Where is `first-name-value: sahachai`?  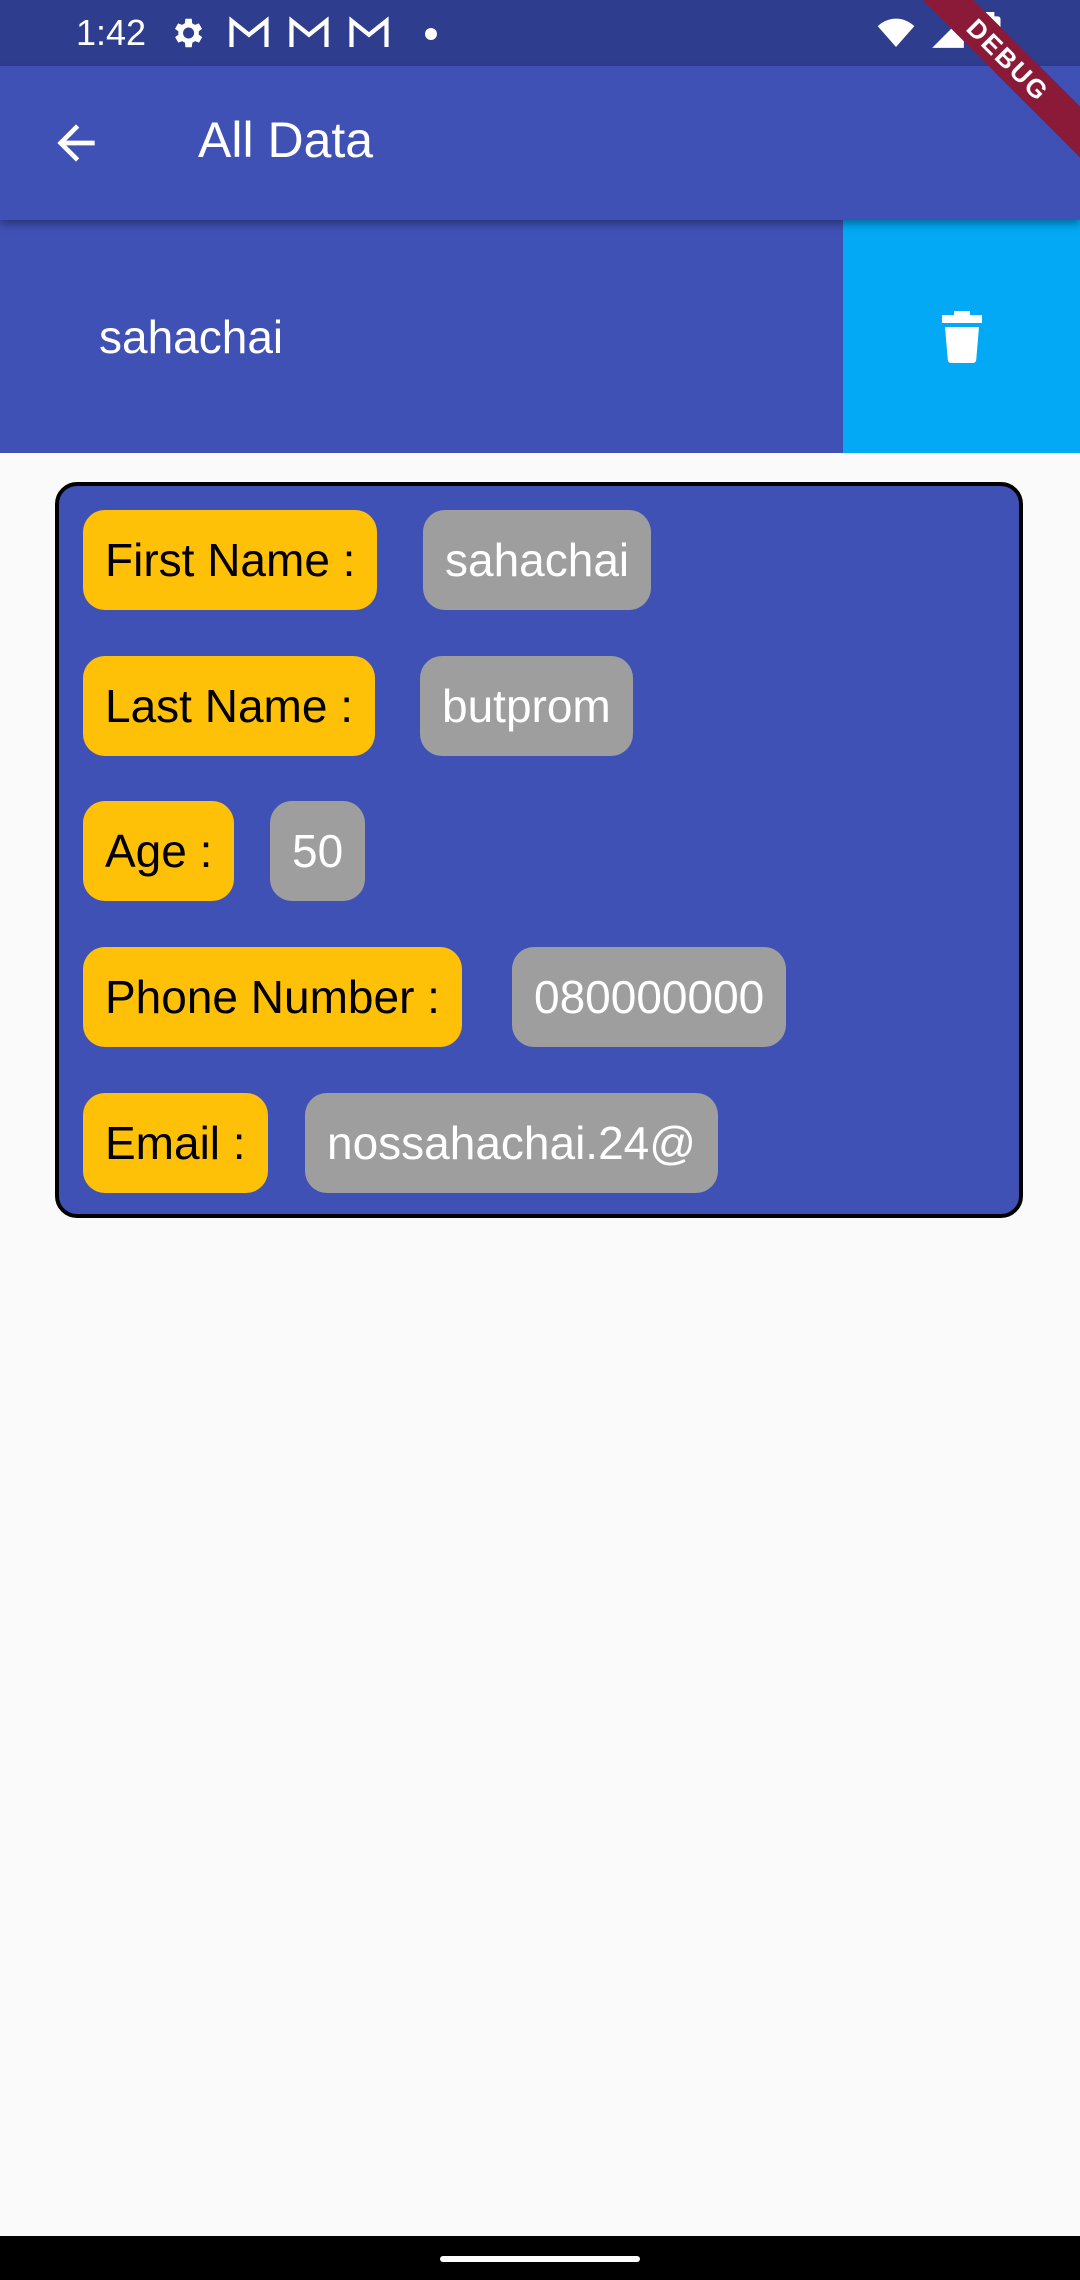
first-name-value: sahachai is located at coordinates (537, 560).